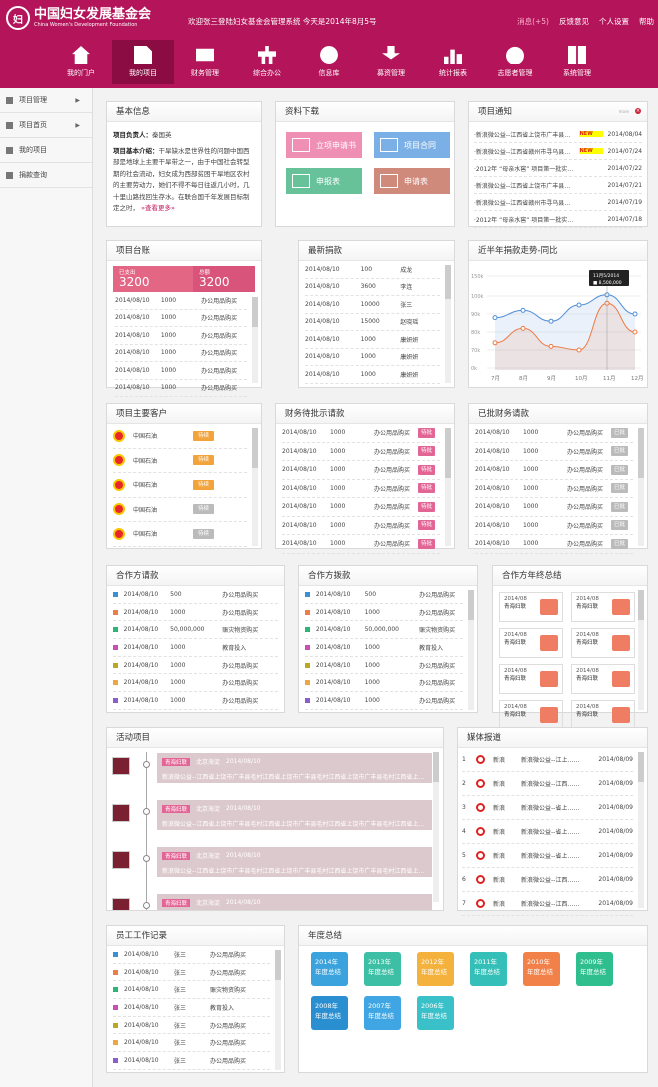  I want to click on nav-item-7: 志愿者管理, so click(515, 62).